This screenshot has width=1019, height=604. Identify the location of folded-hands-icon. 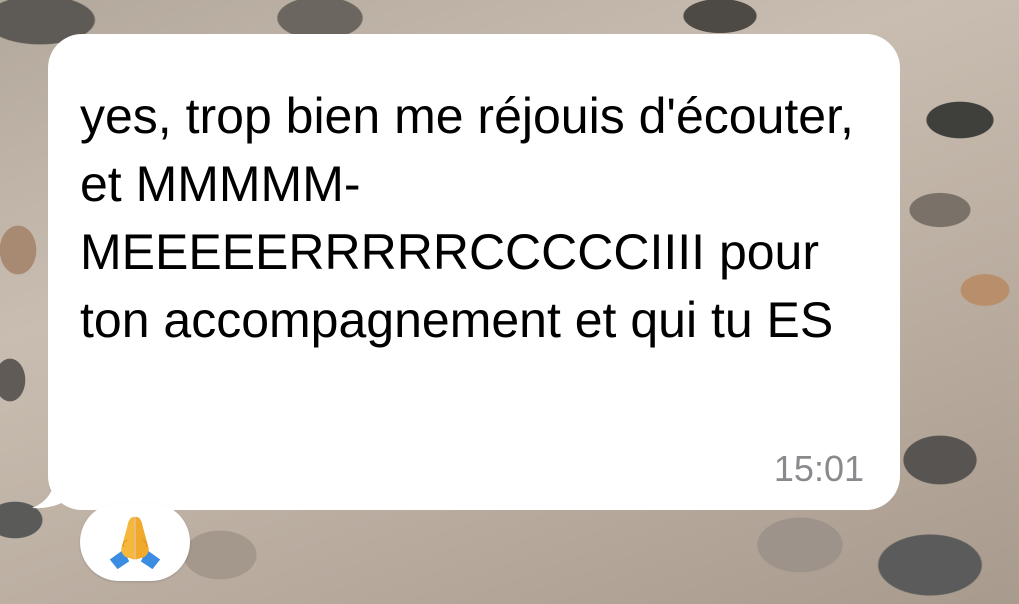
(135, 543).